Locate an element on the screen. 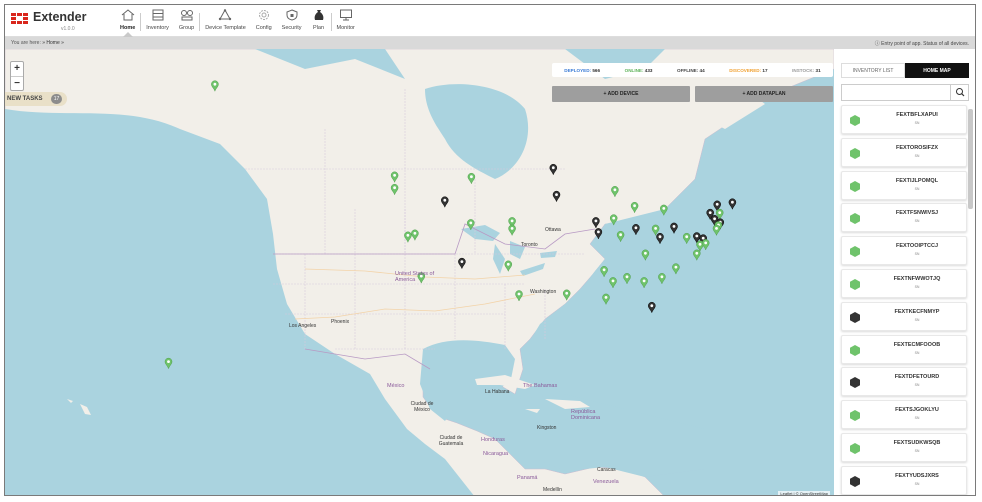  nav-device-template: Device Template is located at coordinates (225, 22).